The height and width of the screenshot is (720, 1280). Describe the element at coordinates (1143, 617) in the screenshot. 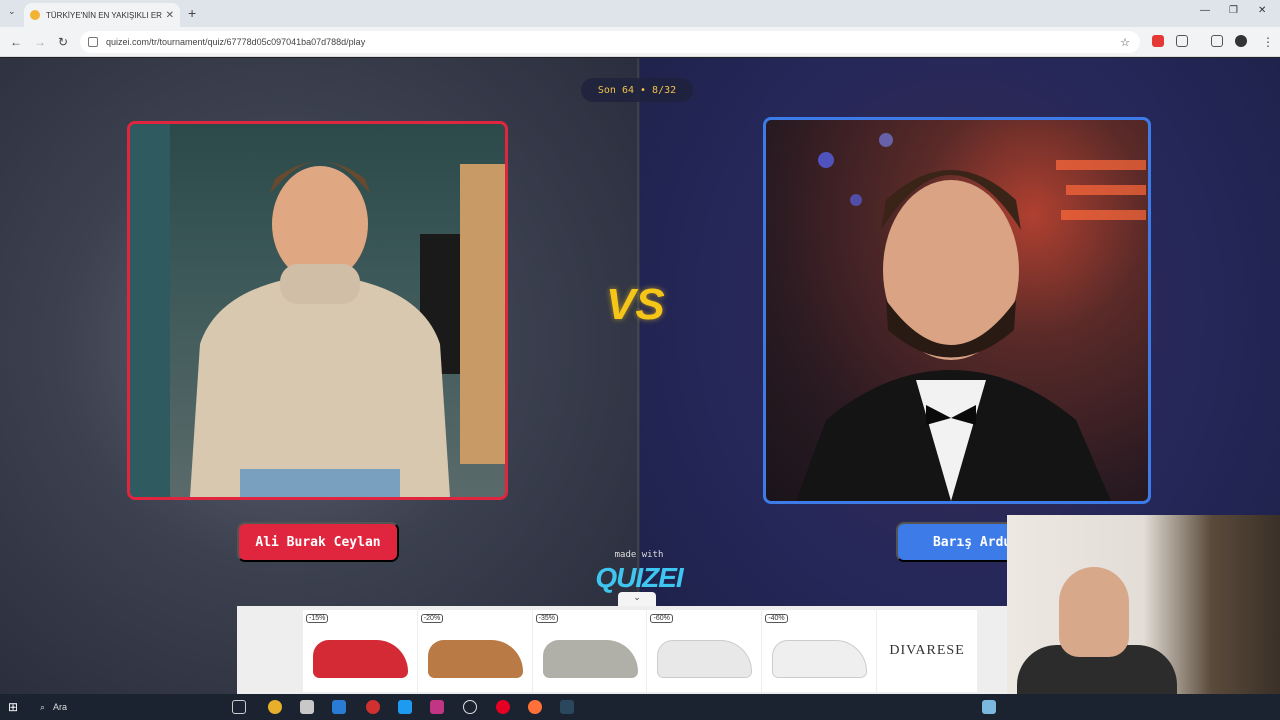

I see `webcam-overlay` at that location.